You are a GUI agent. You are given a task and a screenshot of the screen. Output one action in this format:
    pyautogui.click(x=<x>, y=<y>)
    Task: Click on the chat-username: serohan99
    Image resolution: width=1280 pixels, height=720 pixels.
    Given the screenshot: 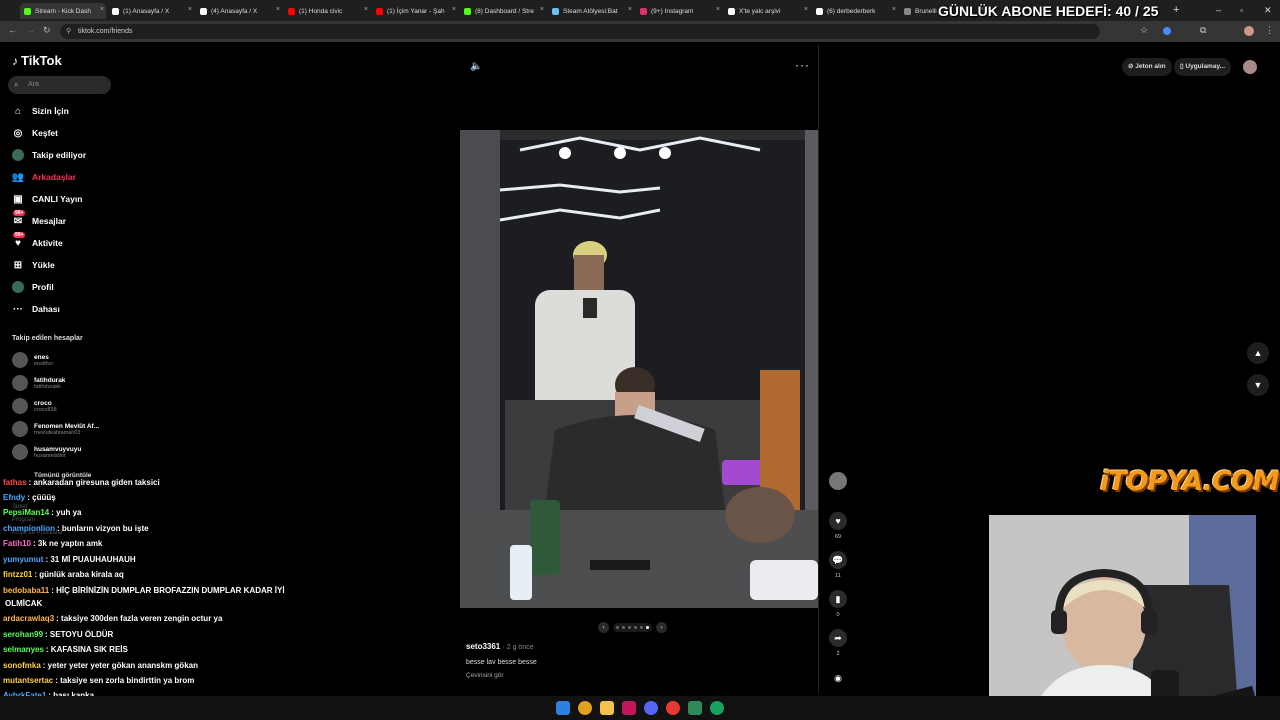 What is the action you would take?
    pyautogui.click(x=23, y=634)
    